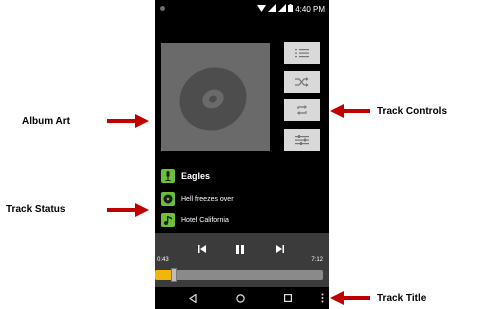  Describe the element at coordinates (162, 8) in the screenshot. I see `notification-dot-icon` at that location.